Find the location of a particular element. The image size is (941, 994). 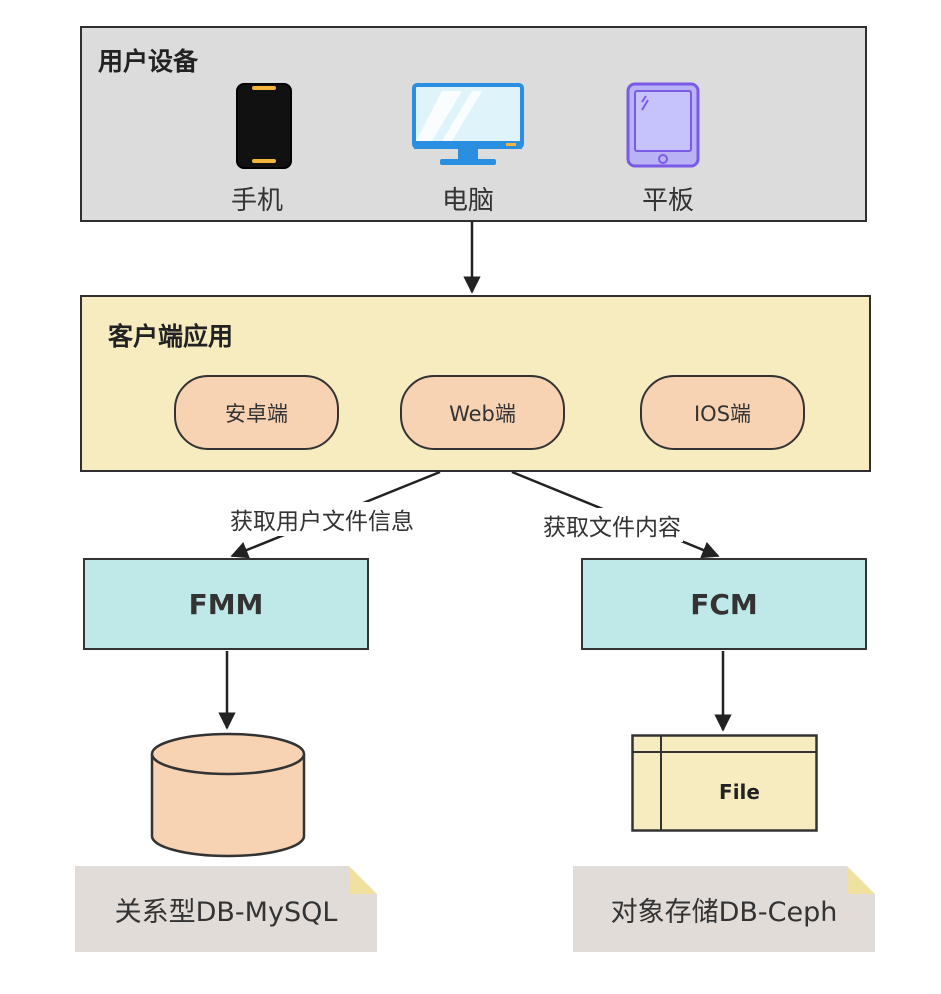

note-ceph: 对象存储DB-Ceph is located at coordinates (724, 909).